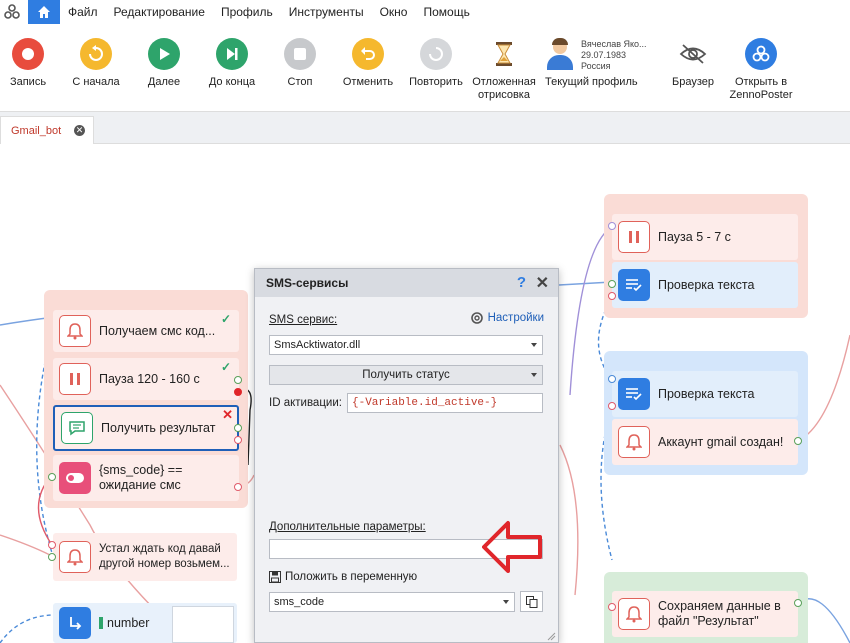 The width and height of the screenshot is (850, 643). I want to click on hourglass-icon, so click(504, 54).